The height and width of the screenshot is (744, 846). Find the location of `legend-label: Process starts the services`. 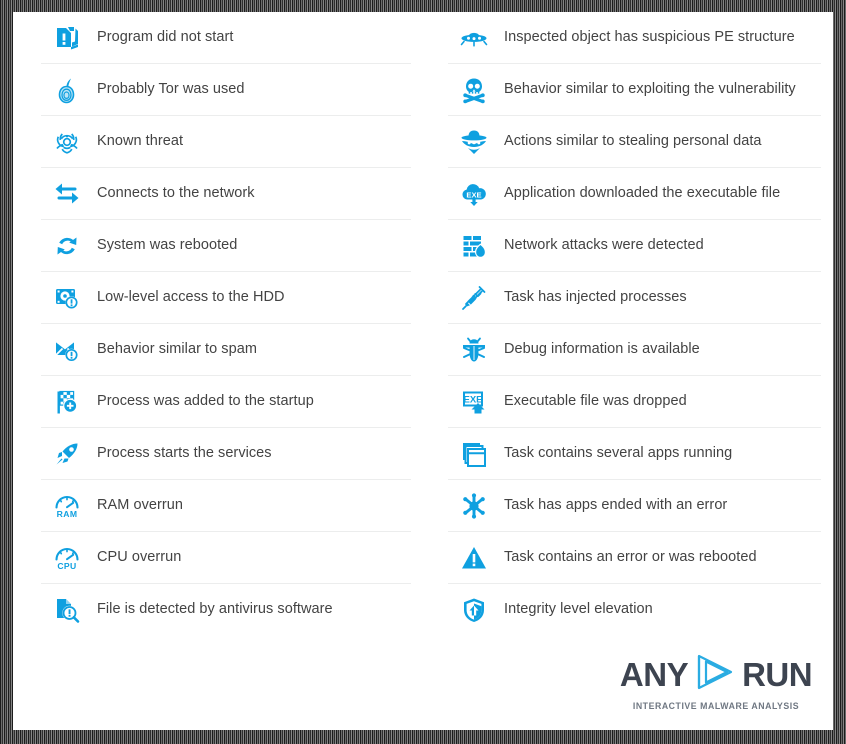

legend-label: Process starts the services is located at coordinates (184, 452).